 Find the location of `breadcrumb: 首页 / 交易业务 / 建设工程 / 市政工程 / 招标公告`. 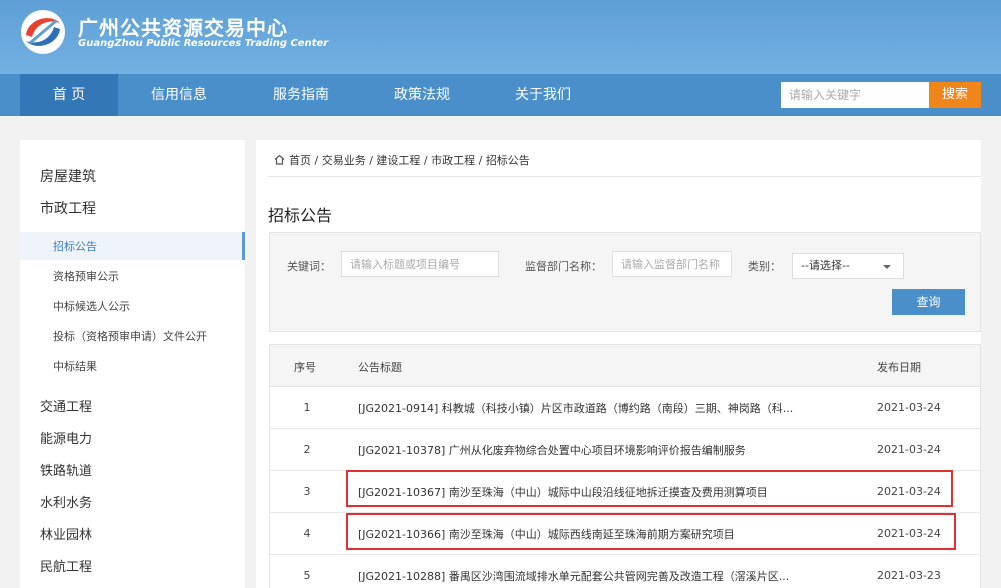

breadcrumb: 首页 / 交易业务 / 建设工程 / 市政工程 / 招标公告 is located at coordinates (402, 160).